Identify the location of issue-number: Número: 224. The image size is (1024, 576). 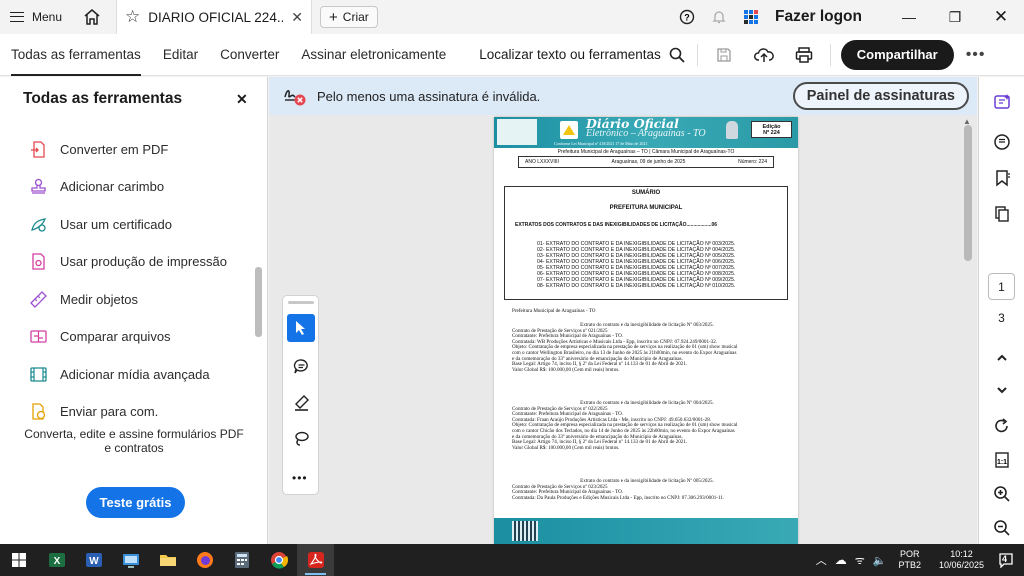
(752, 162).